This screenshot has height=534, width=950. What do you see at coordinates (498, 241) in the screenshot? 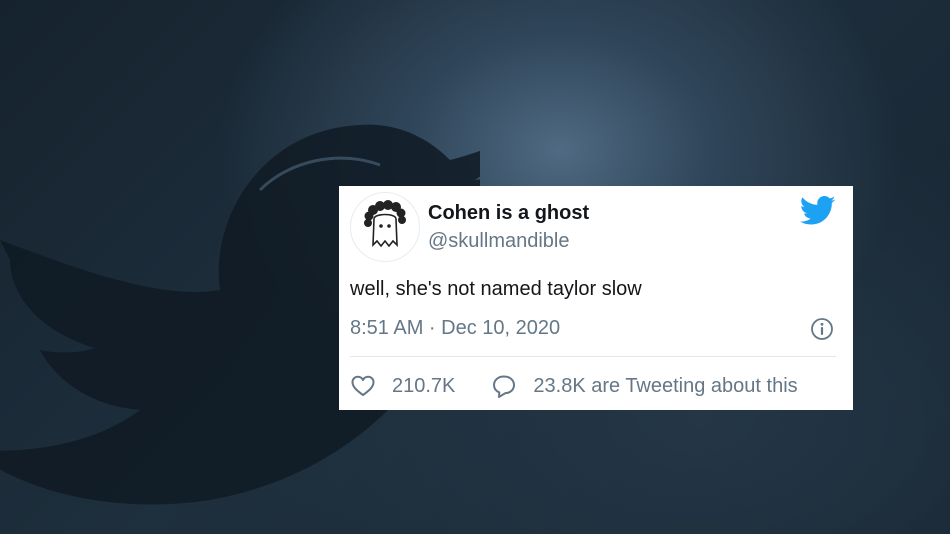
I see `user-handle: @skullmandible` at bounding box center [498, 241].